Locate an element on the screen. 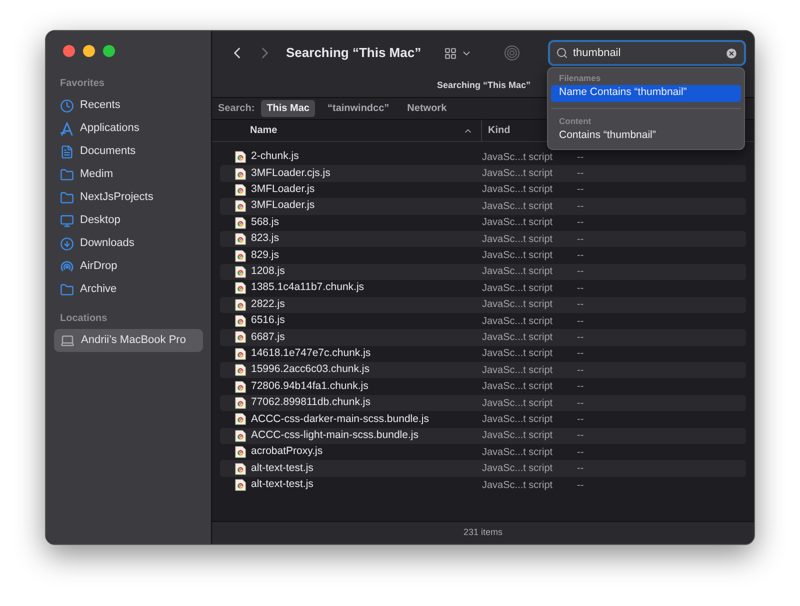 This screenshot has width=800, height=606. search-field: thumbnail is located at coordinates (647, 53).